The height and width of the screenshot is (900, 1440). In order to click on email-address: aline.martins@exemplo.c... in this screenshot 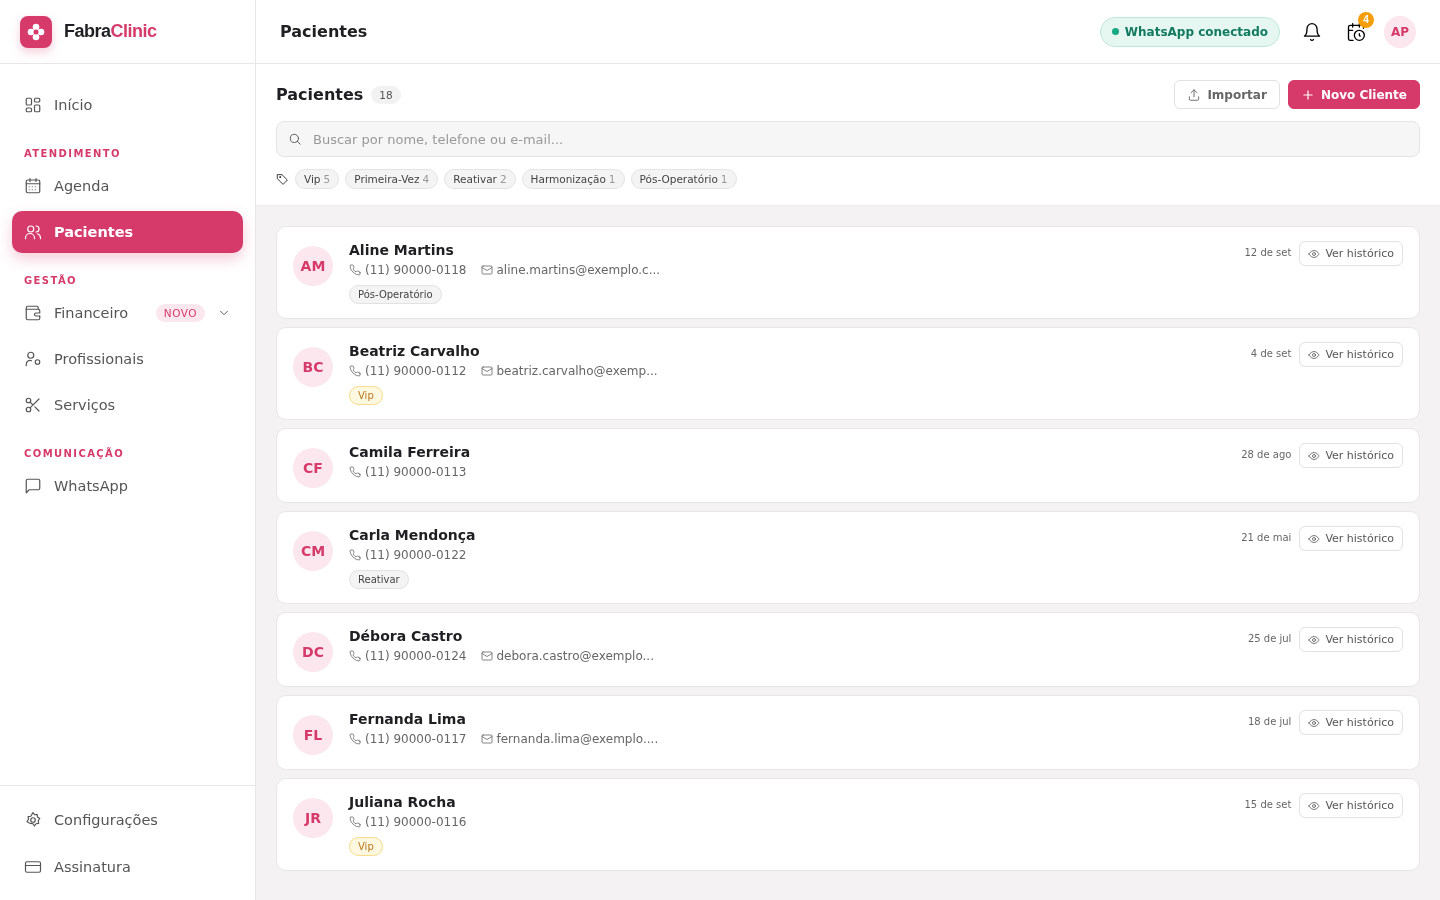, I will do `click(578, 270)`.